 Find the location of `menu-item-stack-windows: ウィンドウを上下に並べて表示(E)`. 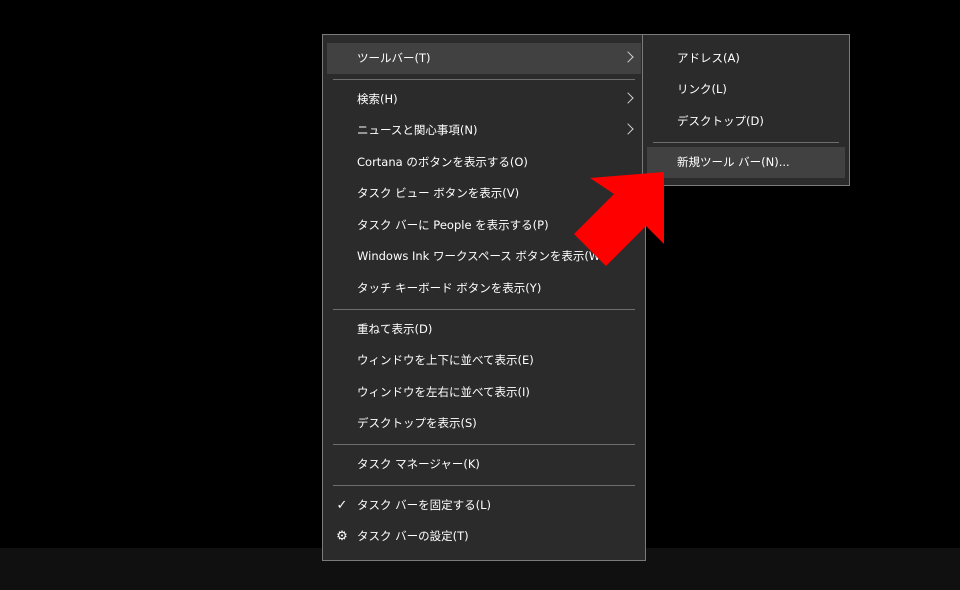

menu-item-stack-windows: ウィンドウを上下に並べて表示(E) is located at coordinates (484, 360).